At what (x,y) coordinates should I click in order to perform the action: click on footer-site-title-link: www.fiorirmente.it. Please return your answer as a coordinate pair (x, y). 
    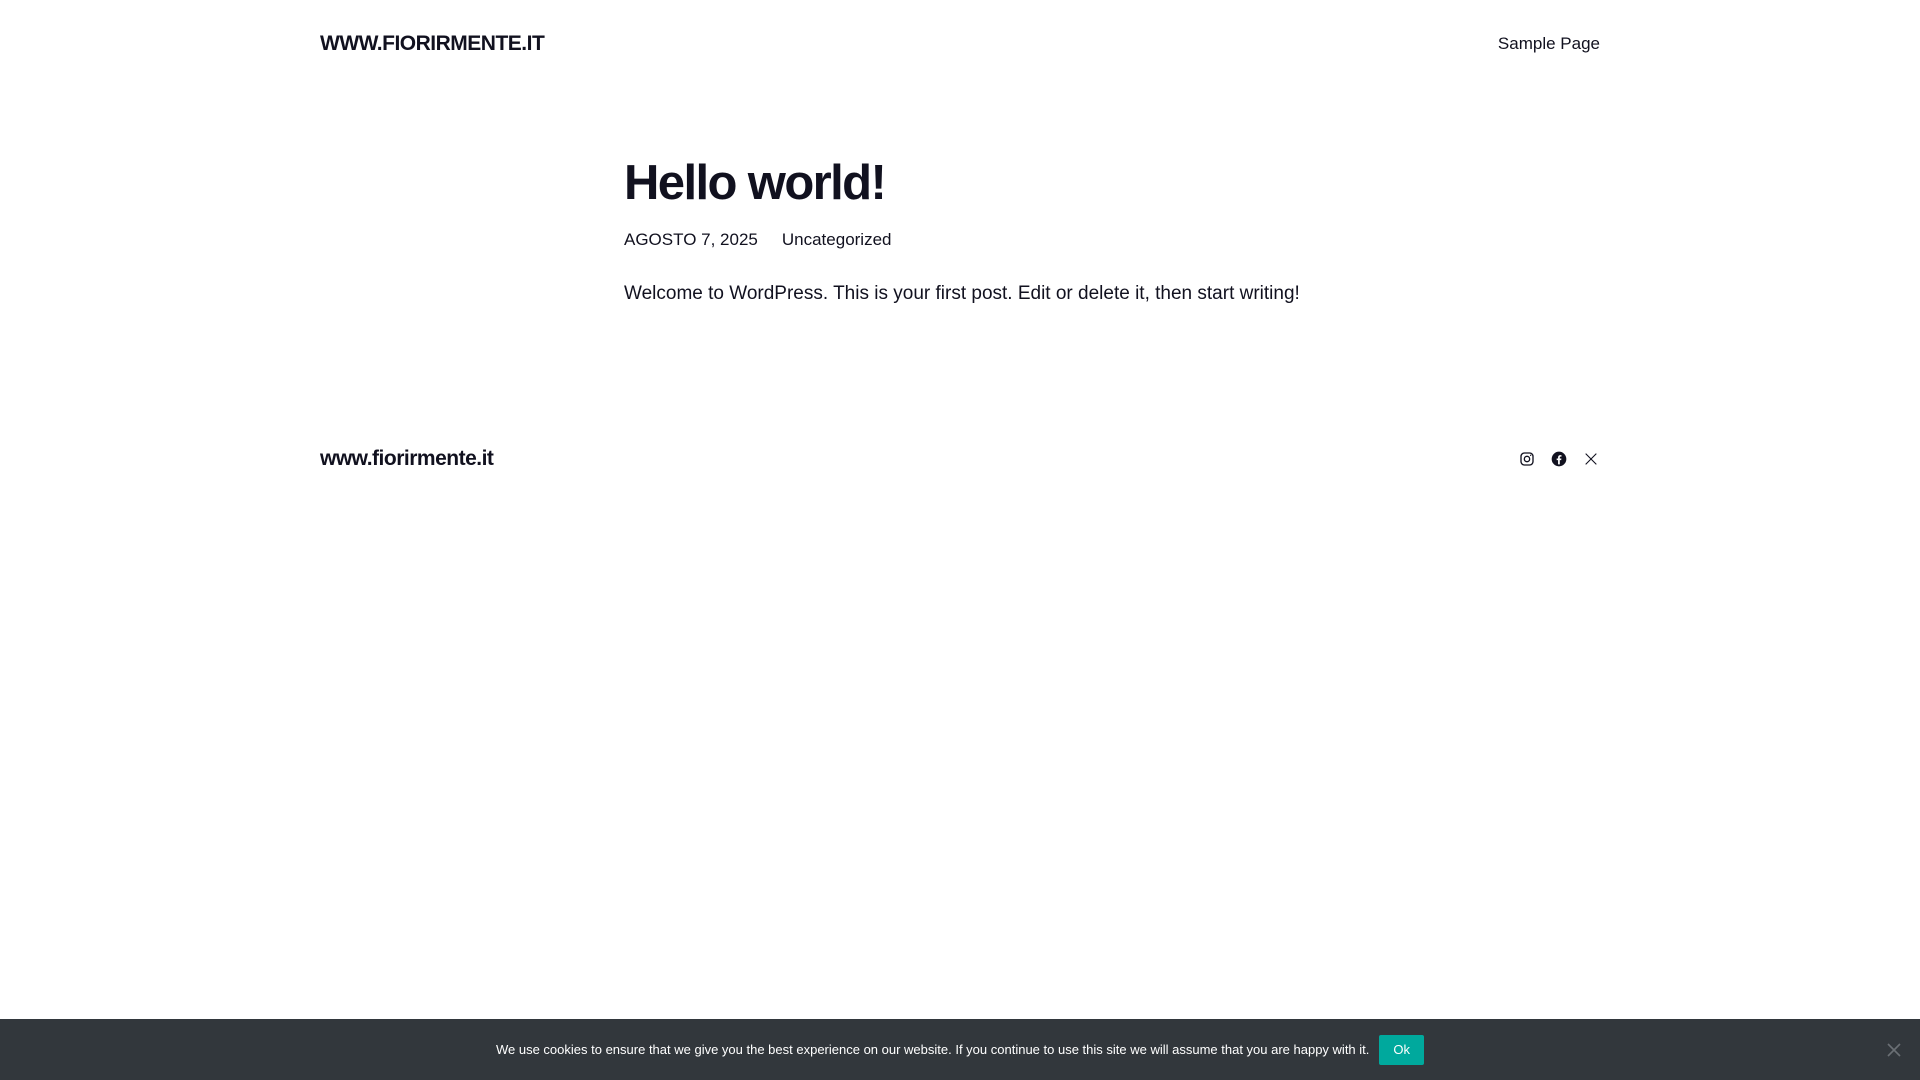
    Looking at the image, I should click on (407, 459).